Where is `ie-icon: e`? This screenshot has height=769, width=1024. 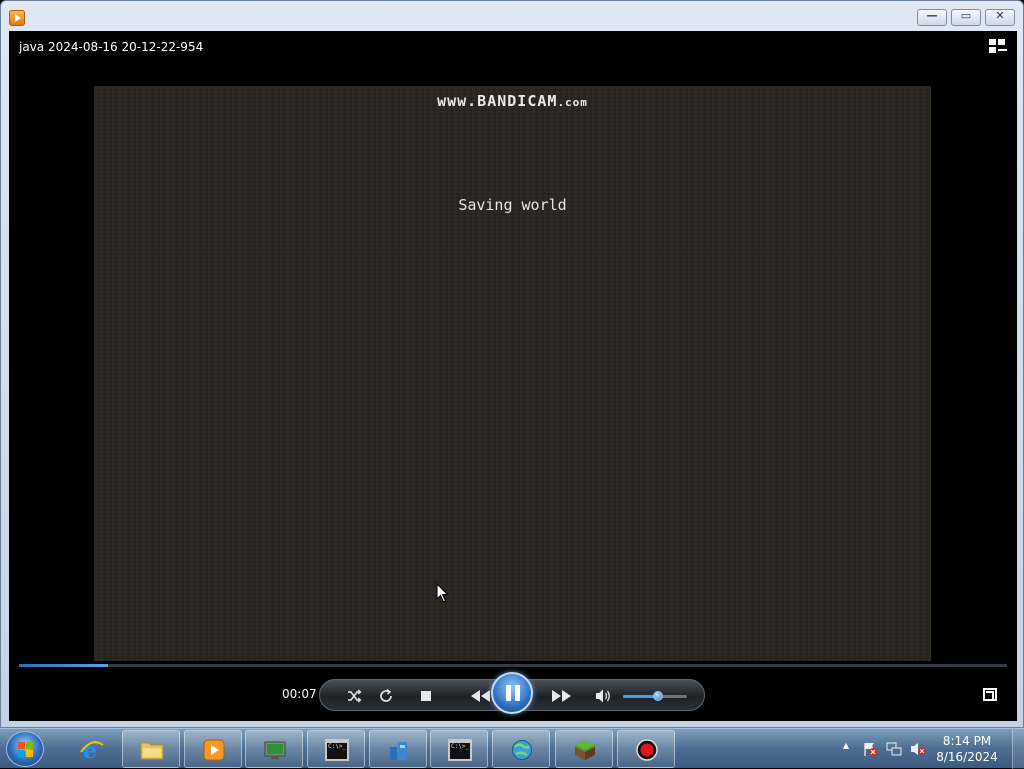
ie-icon: e is located at coordinates (92, 750).